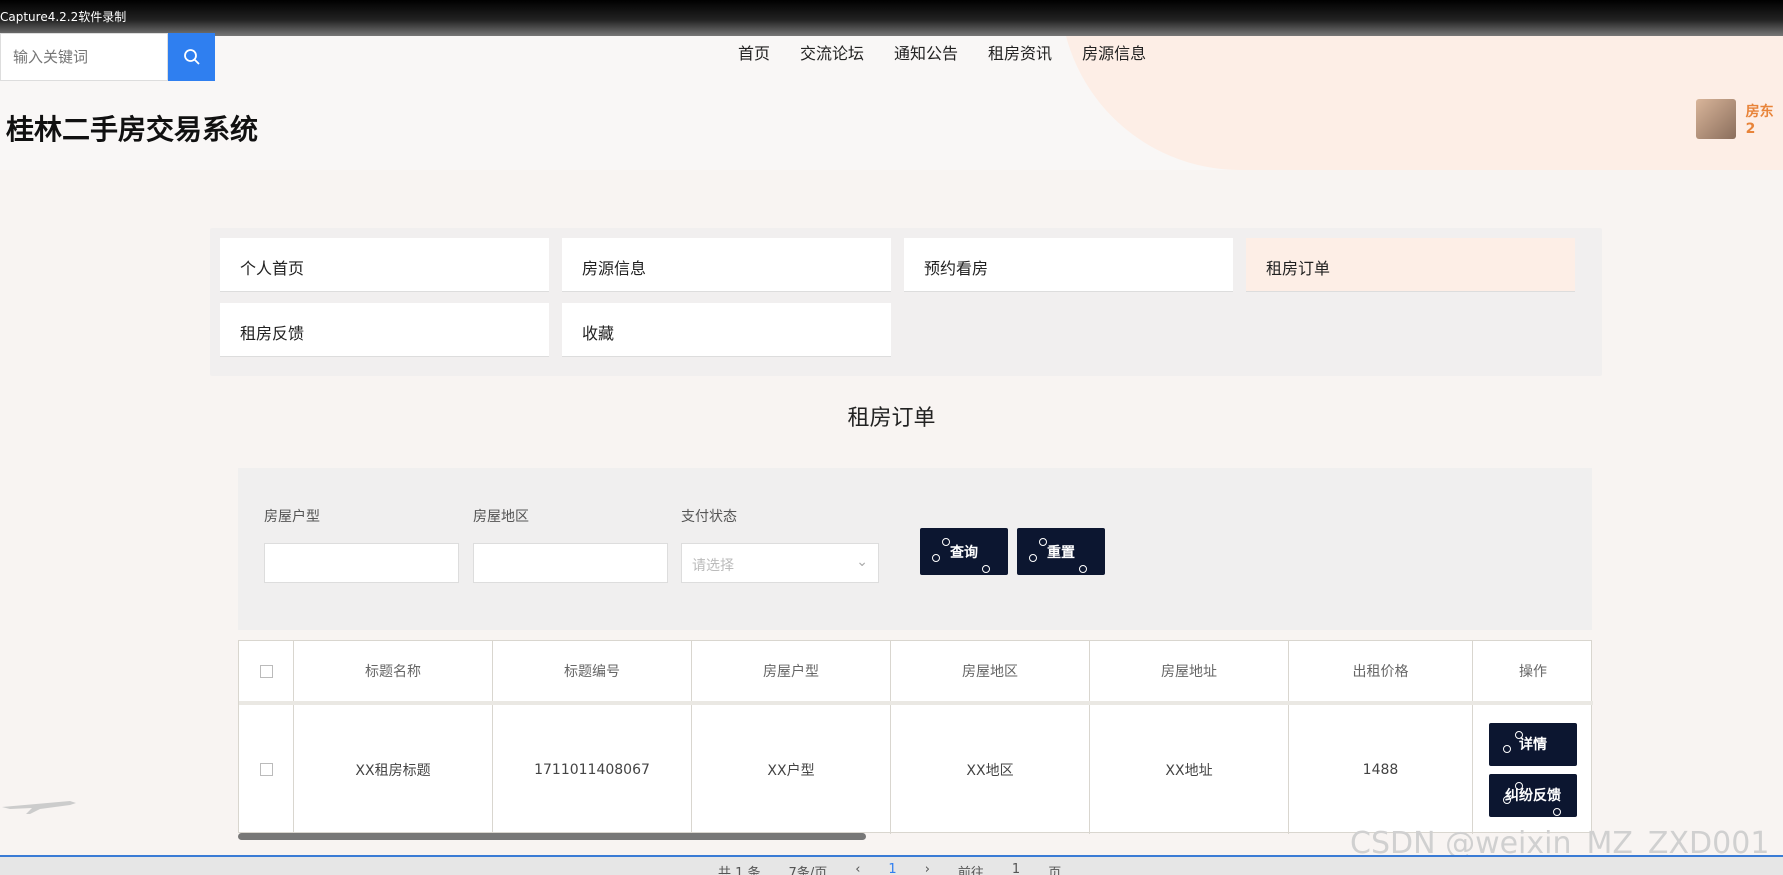 Image resolution: width=1783 pixels, height=875 pixels. I want to click on next-page-icon: ›, so click(927, 868).